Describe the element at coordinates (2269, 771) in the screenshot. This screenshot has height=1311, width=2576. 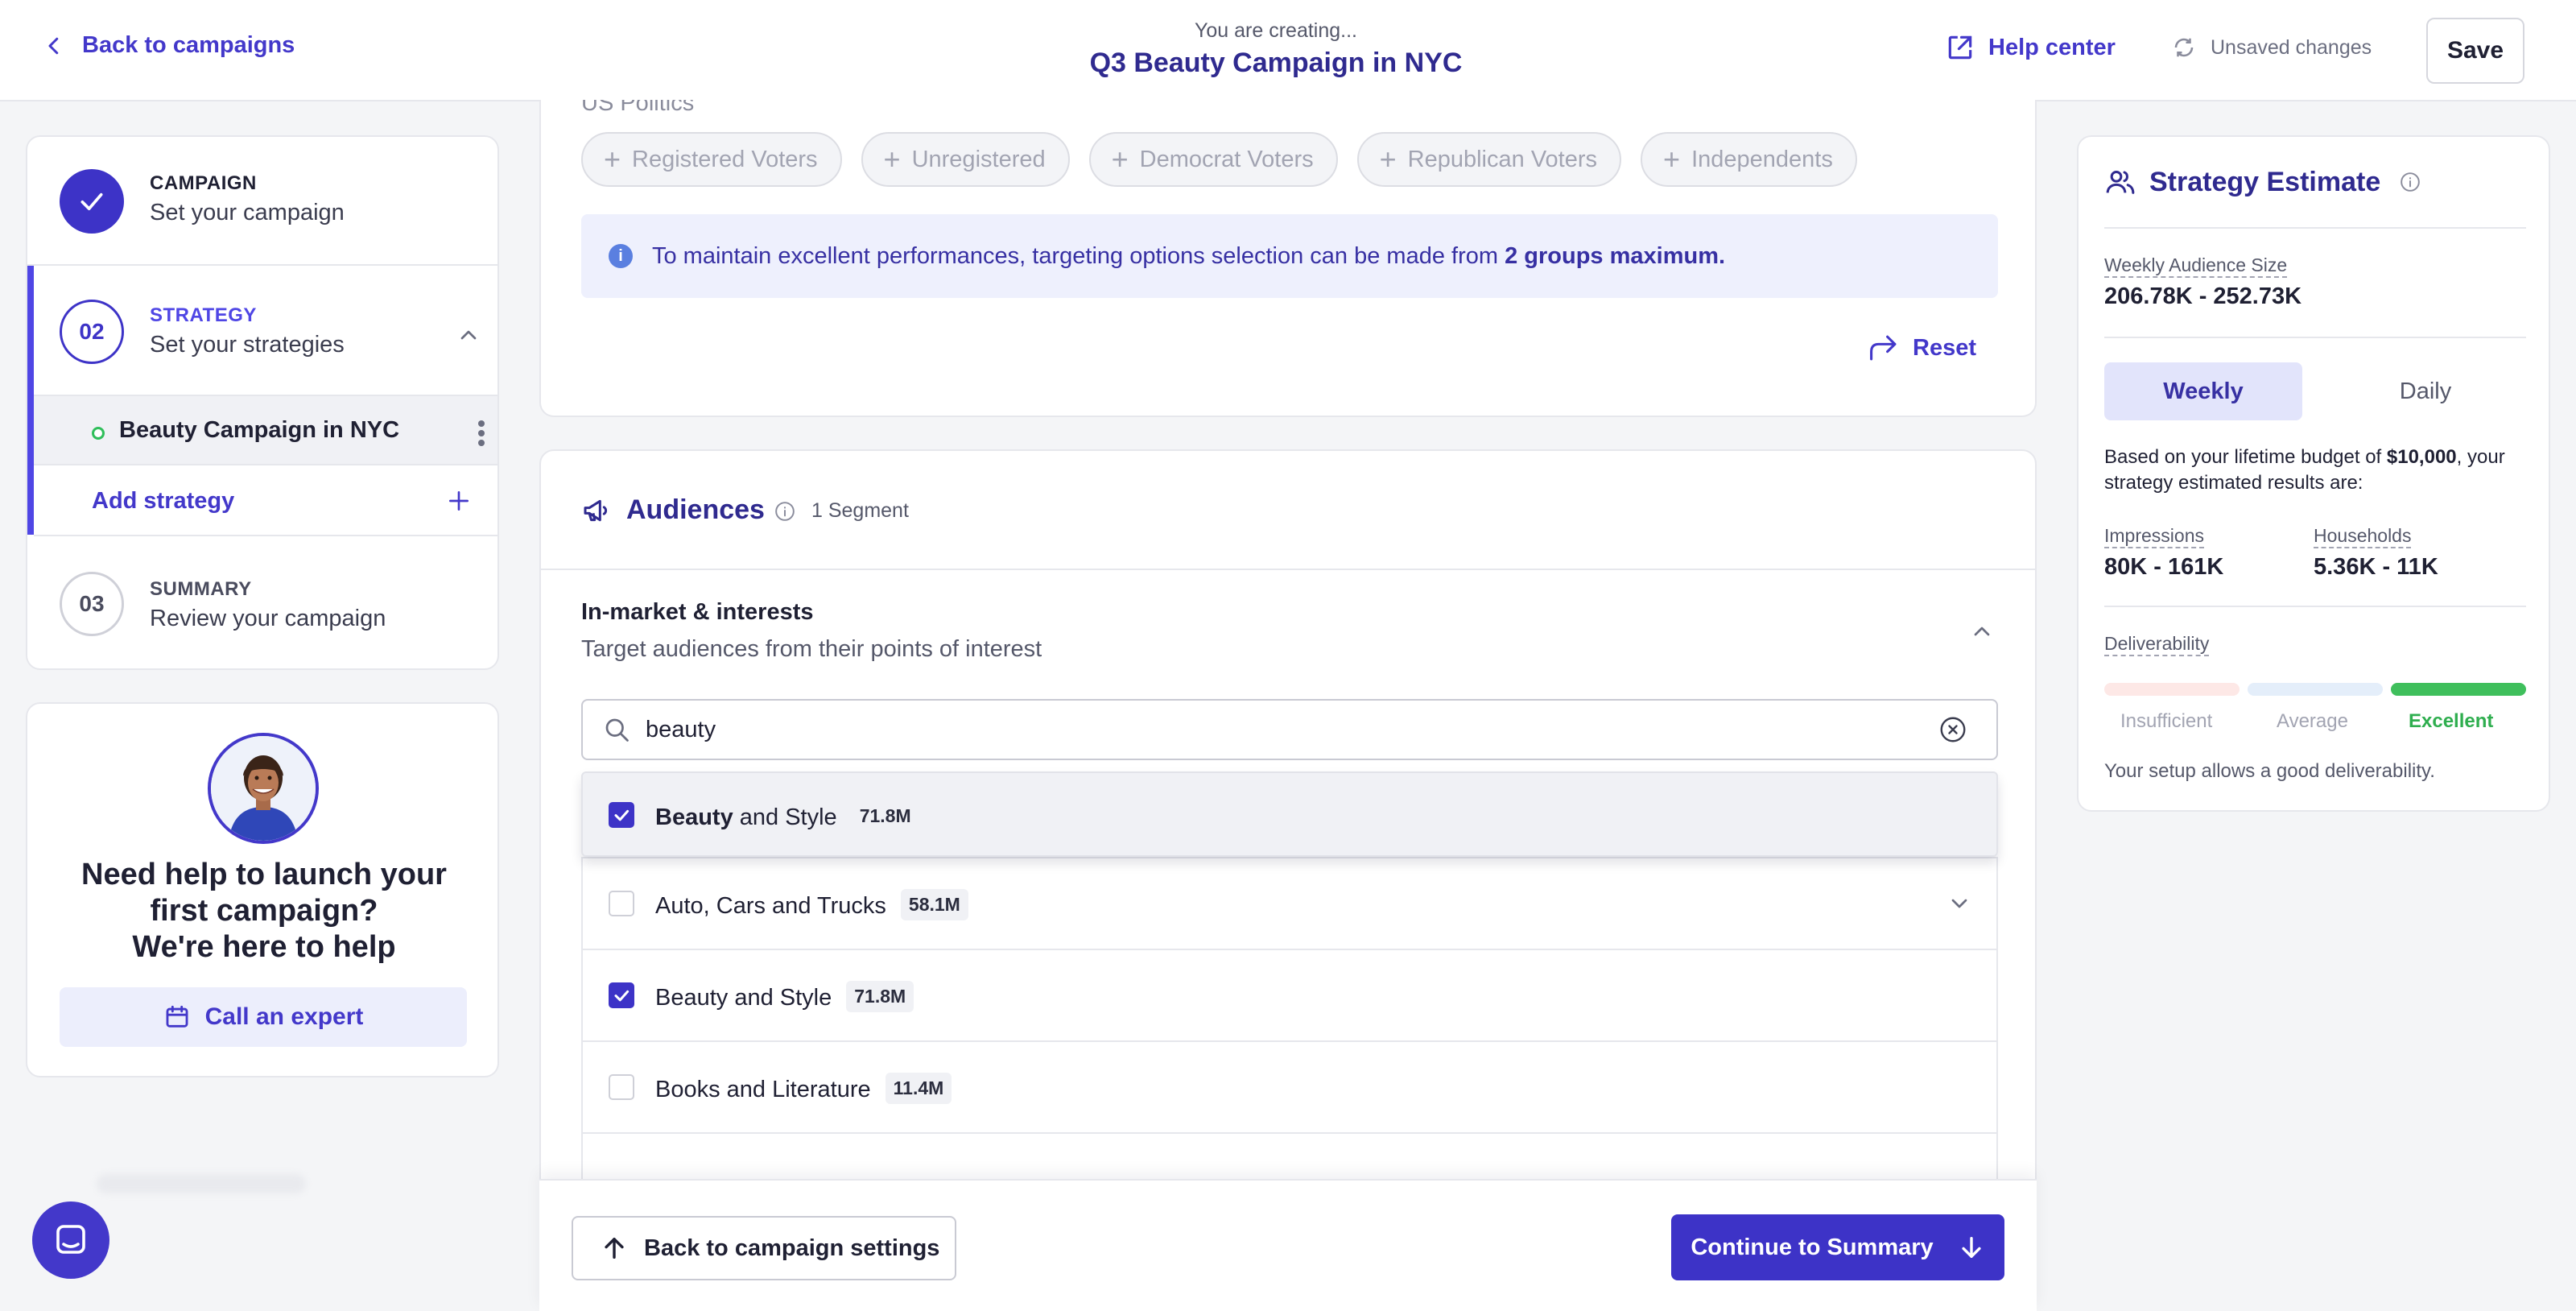
I see `deliverability-note: Your setup allows a good deliverability.` at that location.